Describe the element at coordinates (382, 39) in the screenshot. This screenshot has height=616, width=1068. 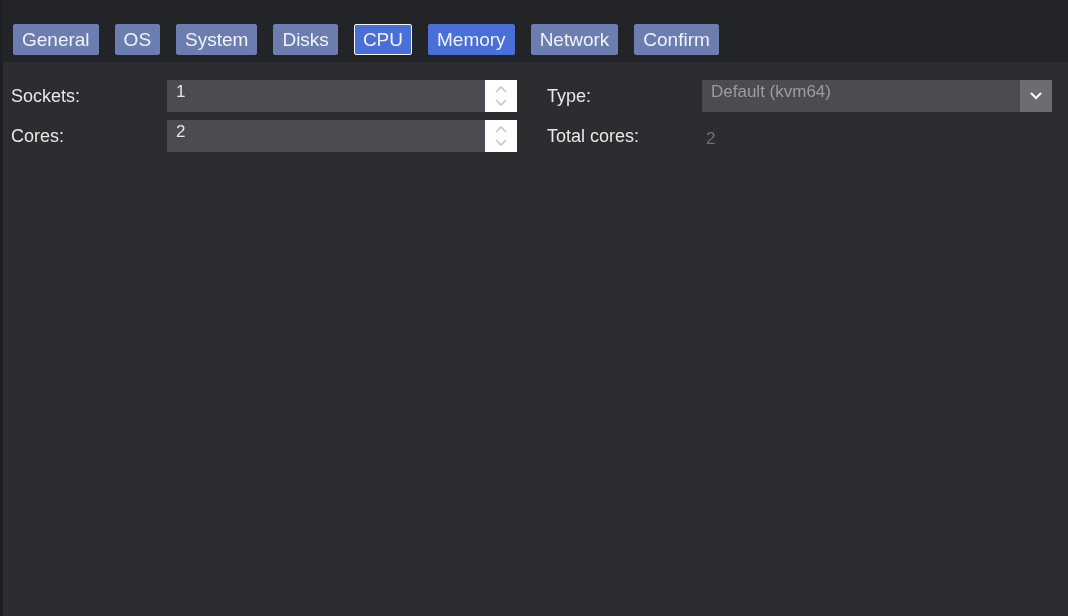
I see `tab: CPU` at that location.